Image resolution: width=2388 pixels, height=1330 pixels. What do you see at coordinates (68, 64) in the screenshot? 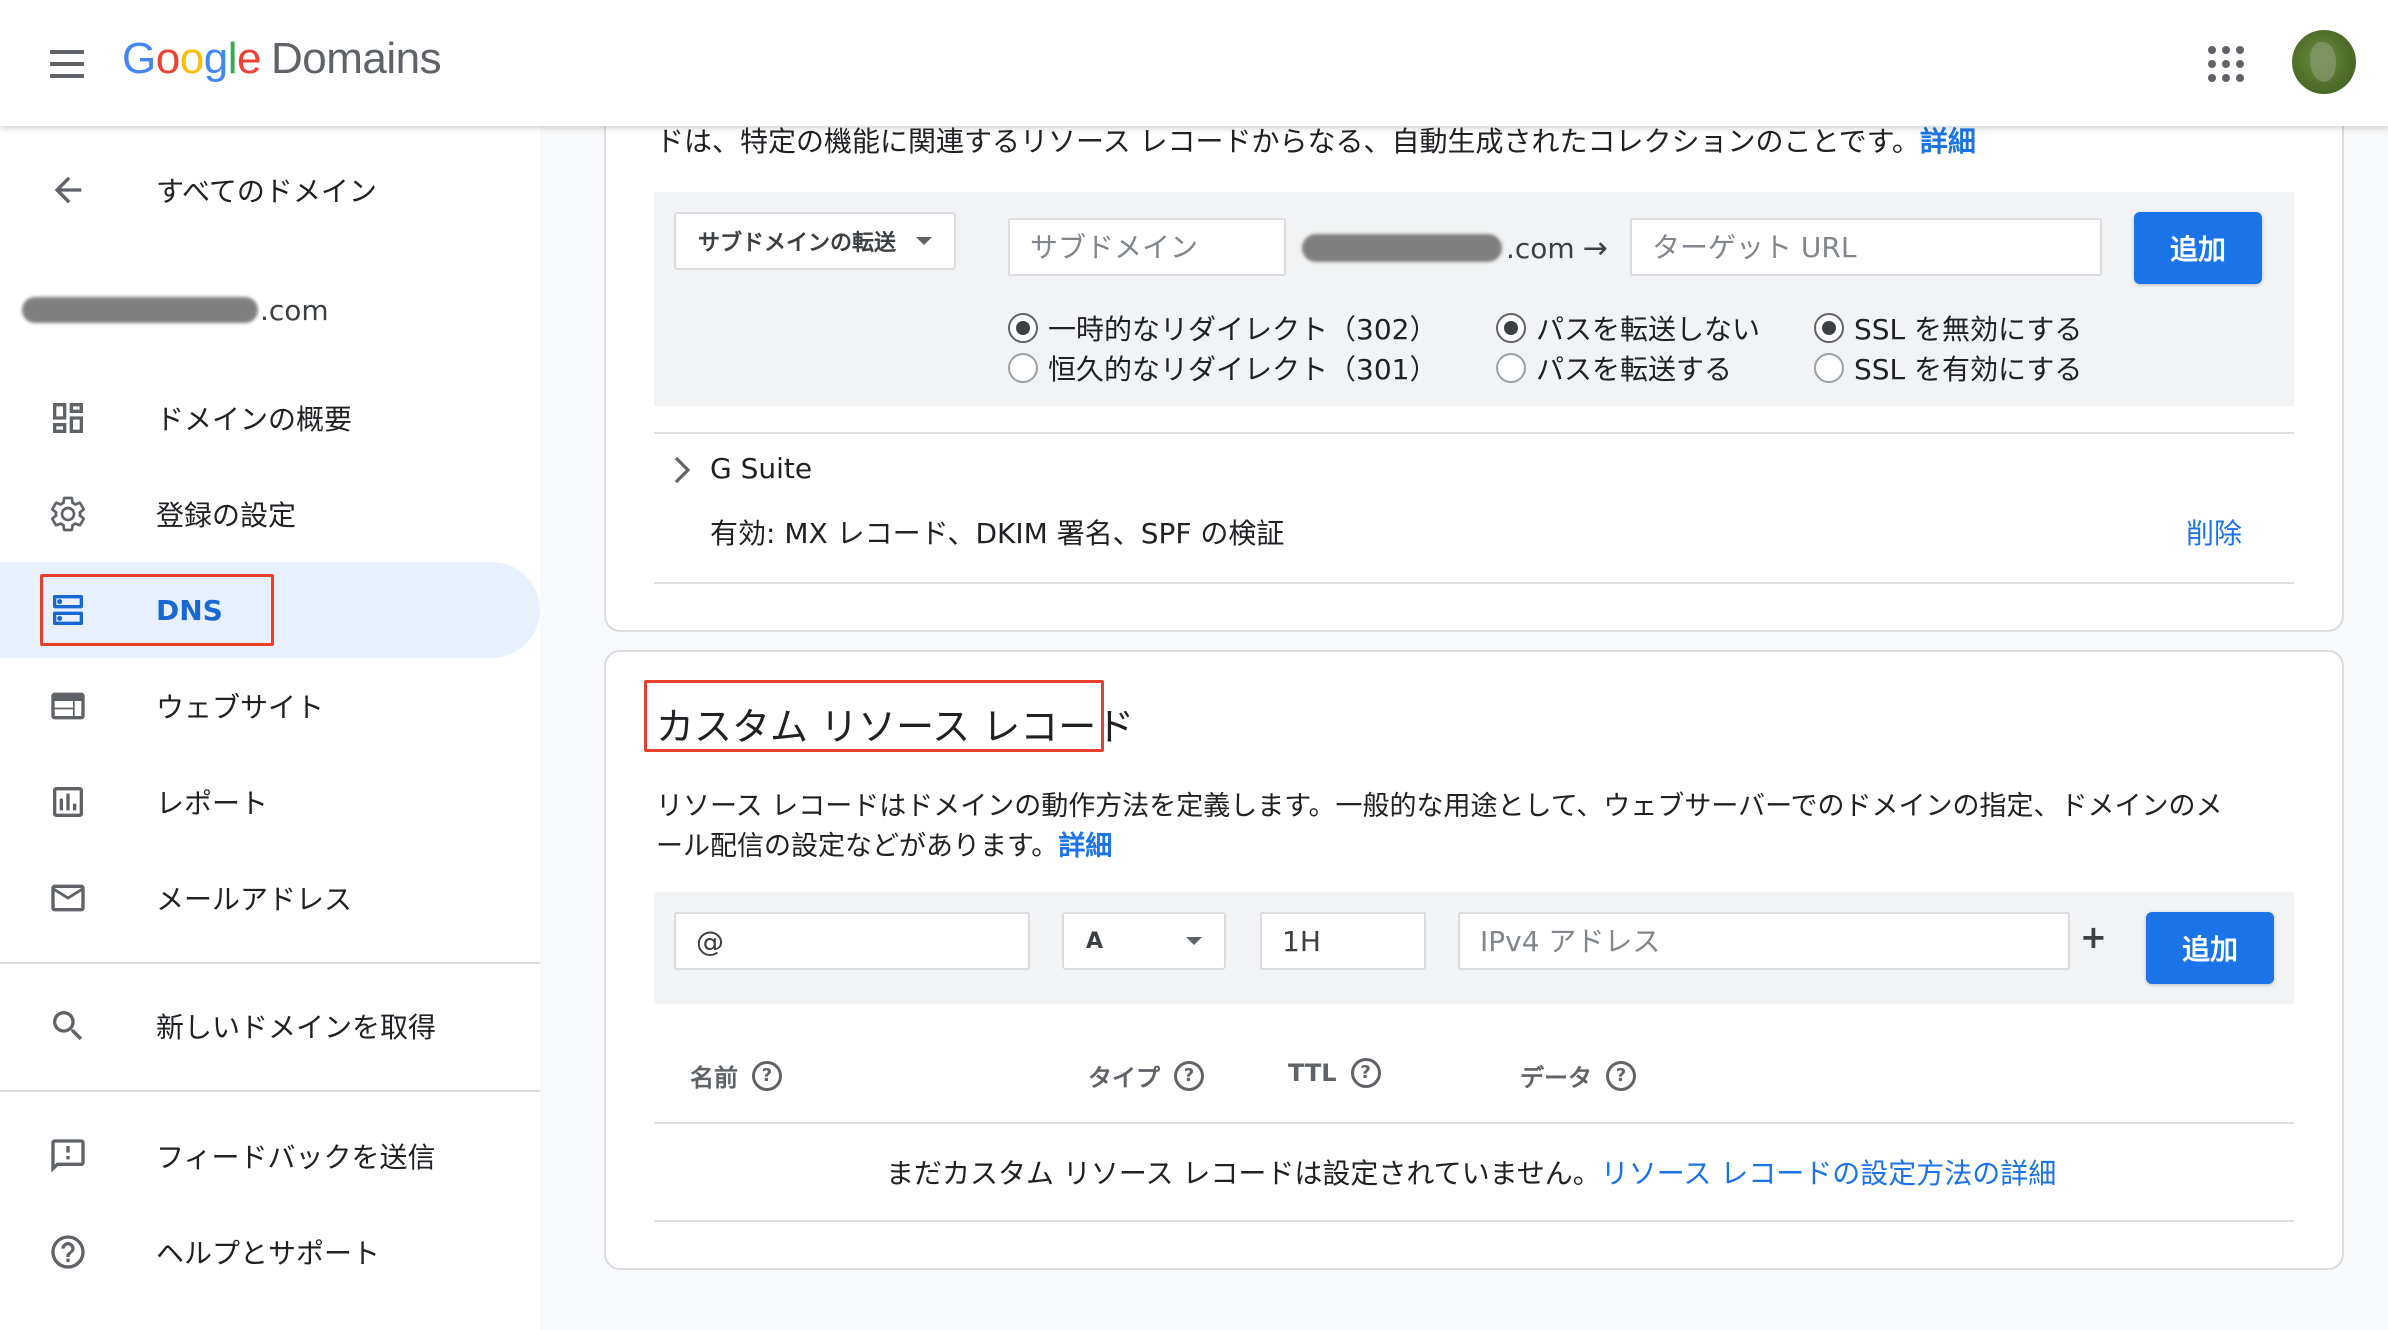
I see `hamburger-menu-icon` at bounding box center [68, 64].